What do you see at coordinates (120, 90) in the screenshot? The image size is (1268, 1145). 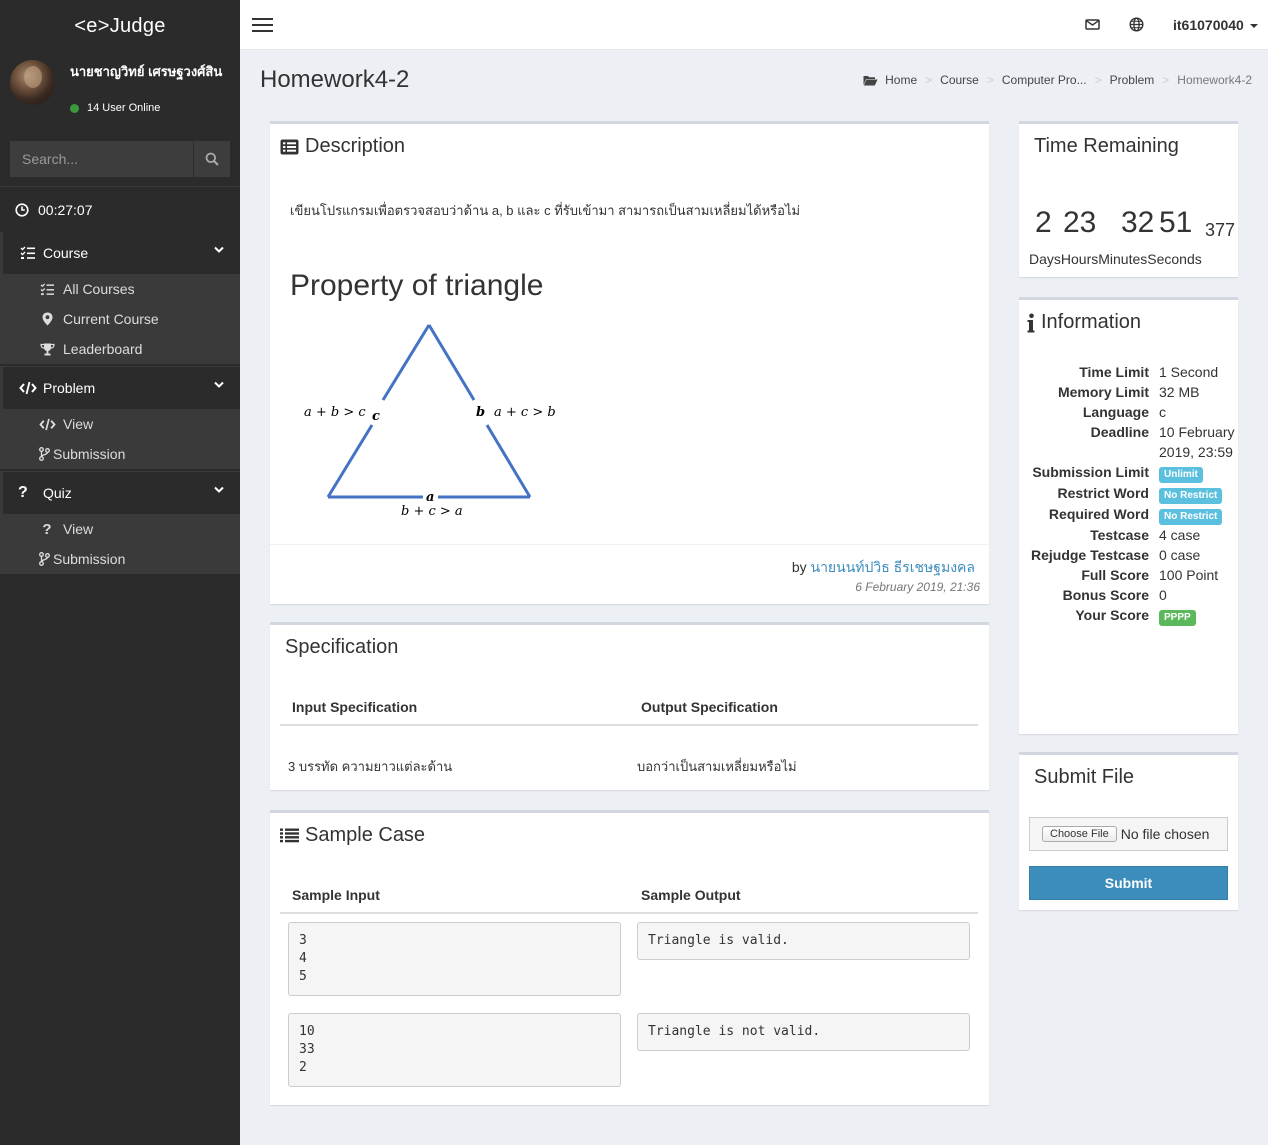 I see `user-panel: นายชาญวิทย์ เศรษฐวงศ์สิน 14 User Online` at bounding box center [120, 90].